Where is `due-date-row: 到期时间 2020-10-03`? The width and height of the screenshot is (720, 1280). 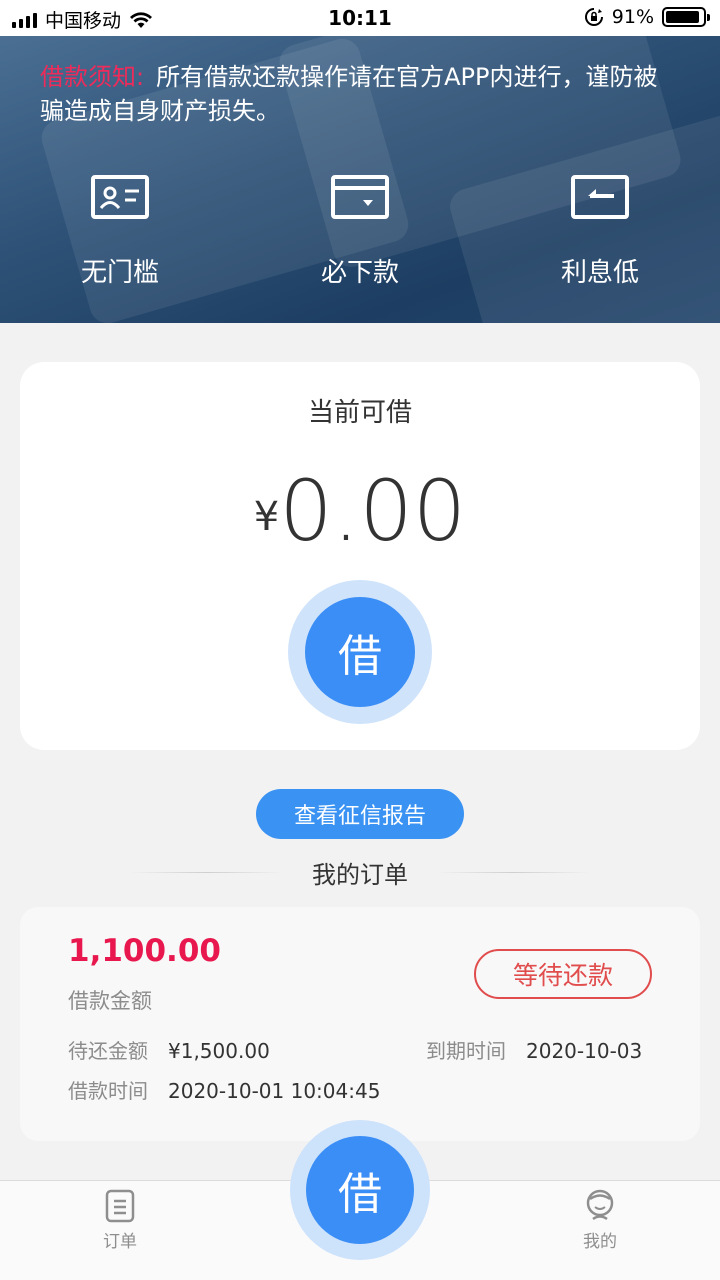 due-date-row: 到期时间 2020-10-03 is located at coordinates (534, 1049).